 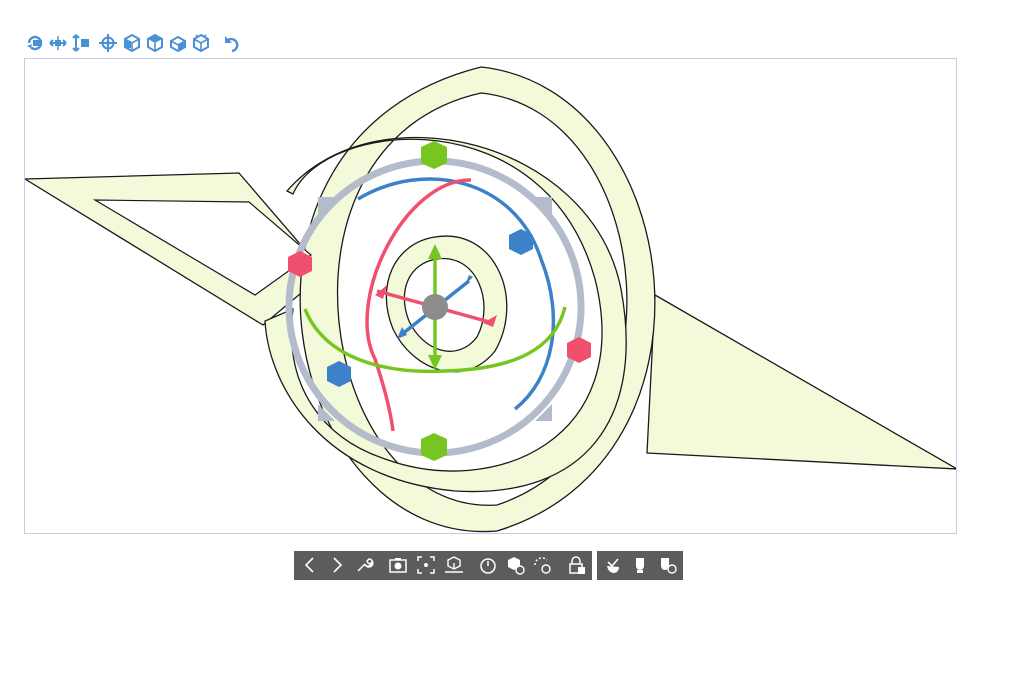 What do you see at coordinates (667, 565) in the screenshot?
I see `hand-settings-icon` at bounding box center [667, 565].